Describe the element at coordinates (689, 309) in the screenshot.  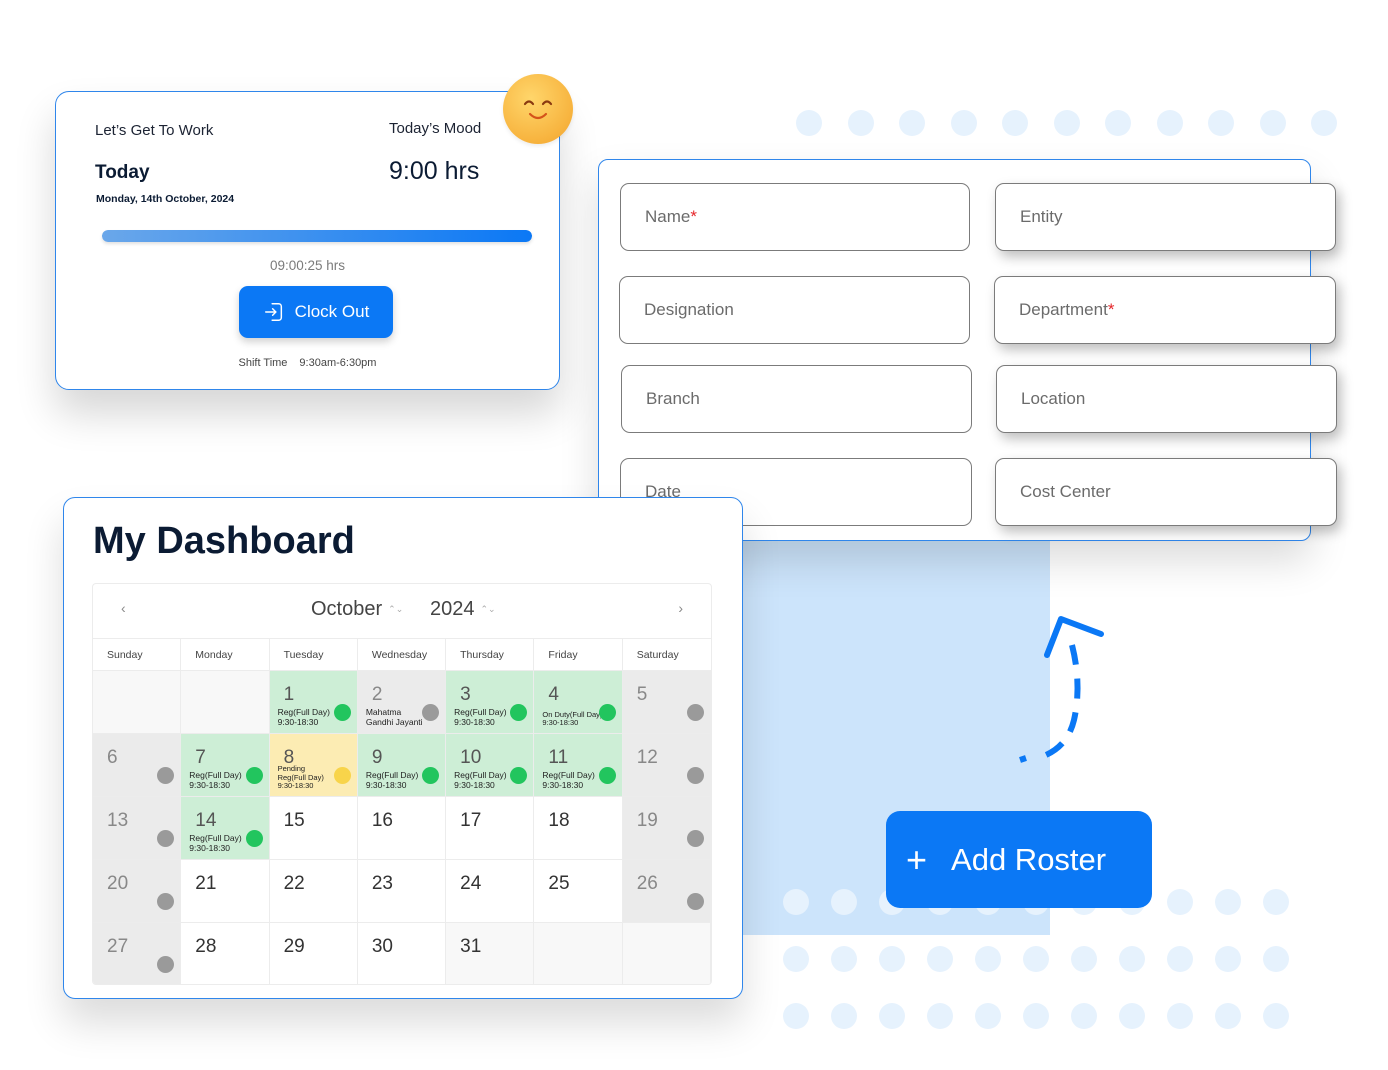
I see `field-label: Designation` at that location.